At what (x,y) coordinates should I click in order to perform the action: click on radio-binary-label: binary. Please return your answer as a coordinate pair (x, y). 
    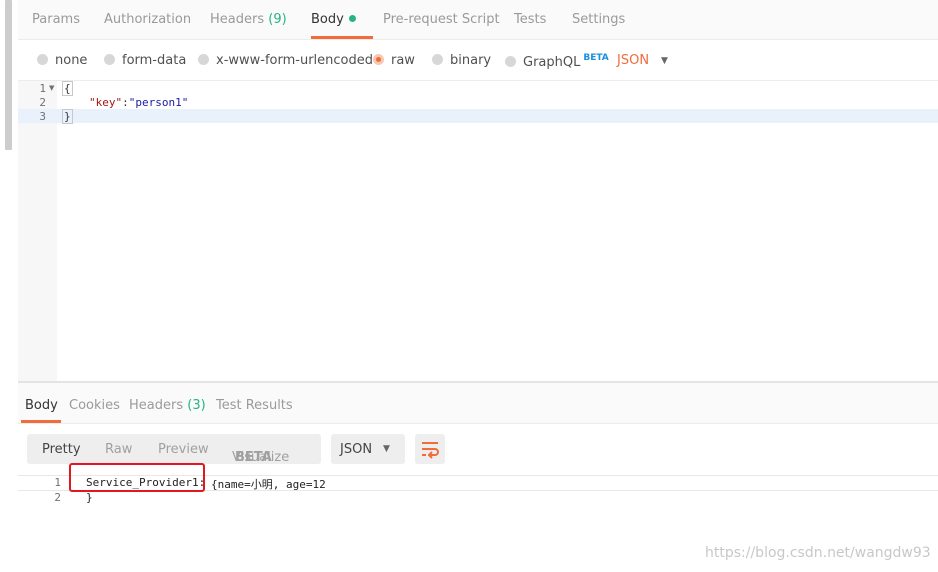
    Looking at the image, I should click on (471, 60).